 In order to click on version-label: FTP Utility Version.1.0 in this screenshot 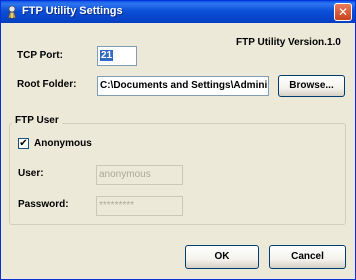, I will do `click(288, 42)`.